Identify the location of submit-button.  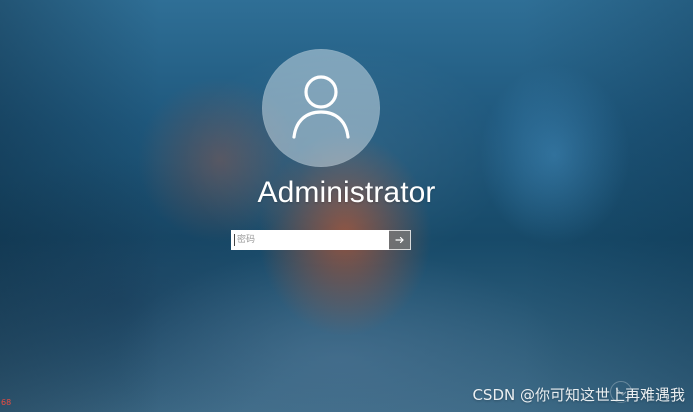
(400, 240).